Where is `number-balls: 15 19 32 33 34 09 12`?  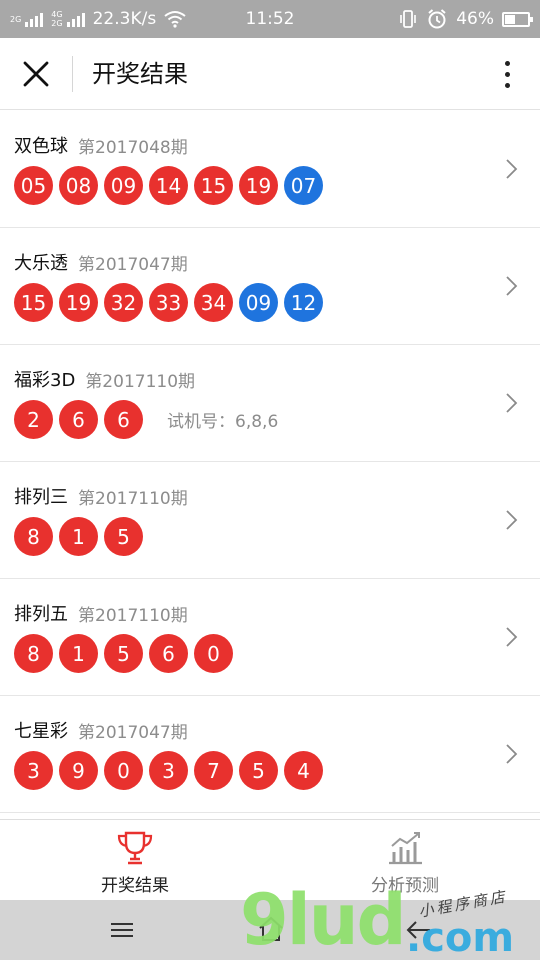
number-balls: 15 19 32 33 34 09 12 is located at coordinates (168, 302).